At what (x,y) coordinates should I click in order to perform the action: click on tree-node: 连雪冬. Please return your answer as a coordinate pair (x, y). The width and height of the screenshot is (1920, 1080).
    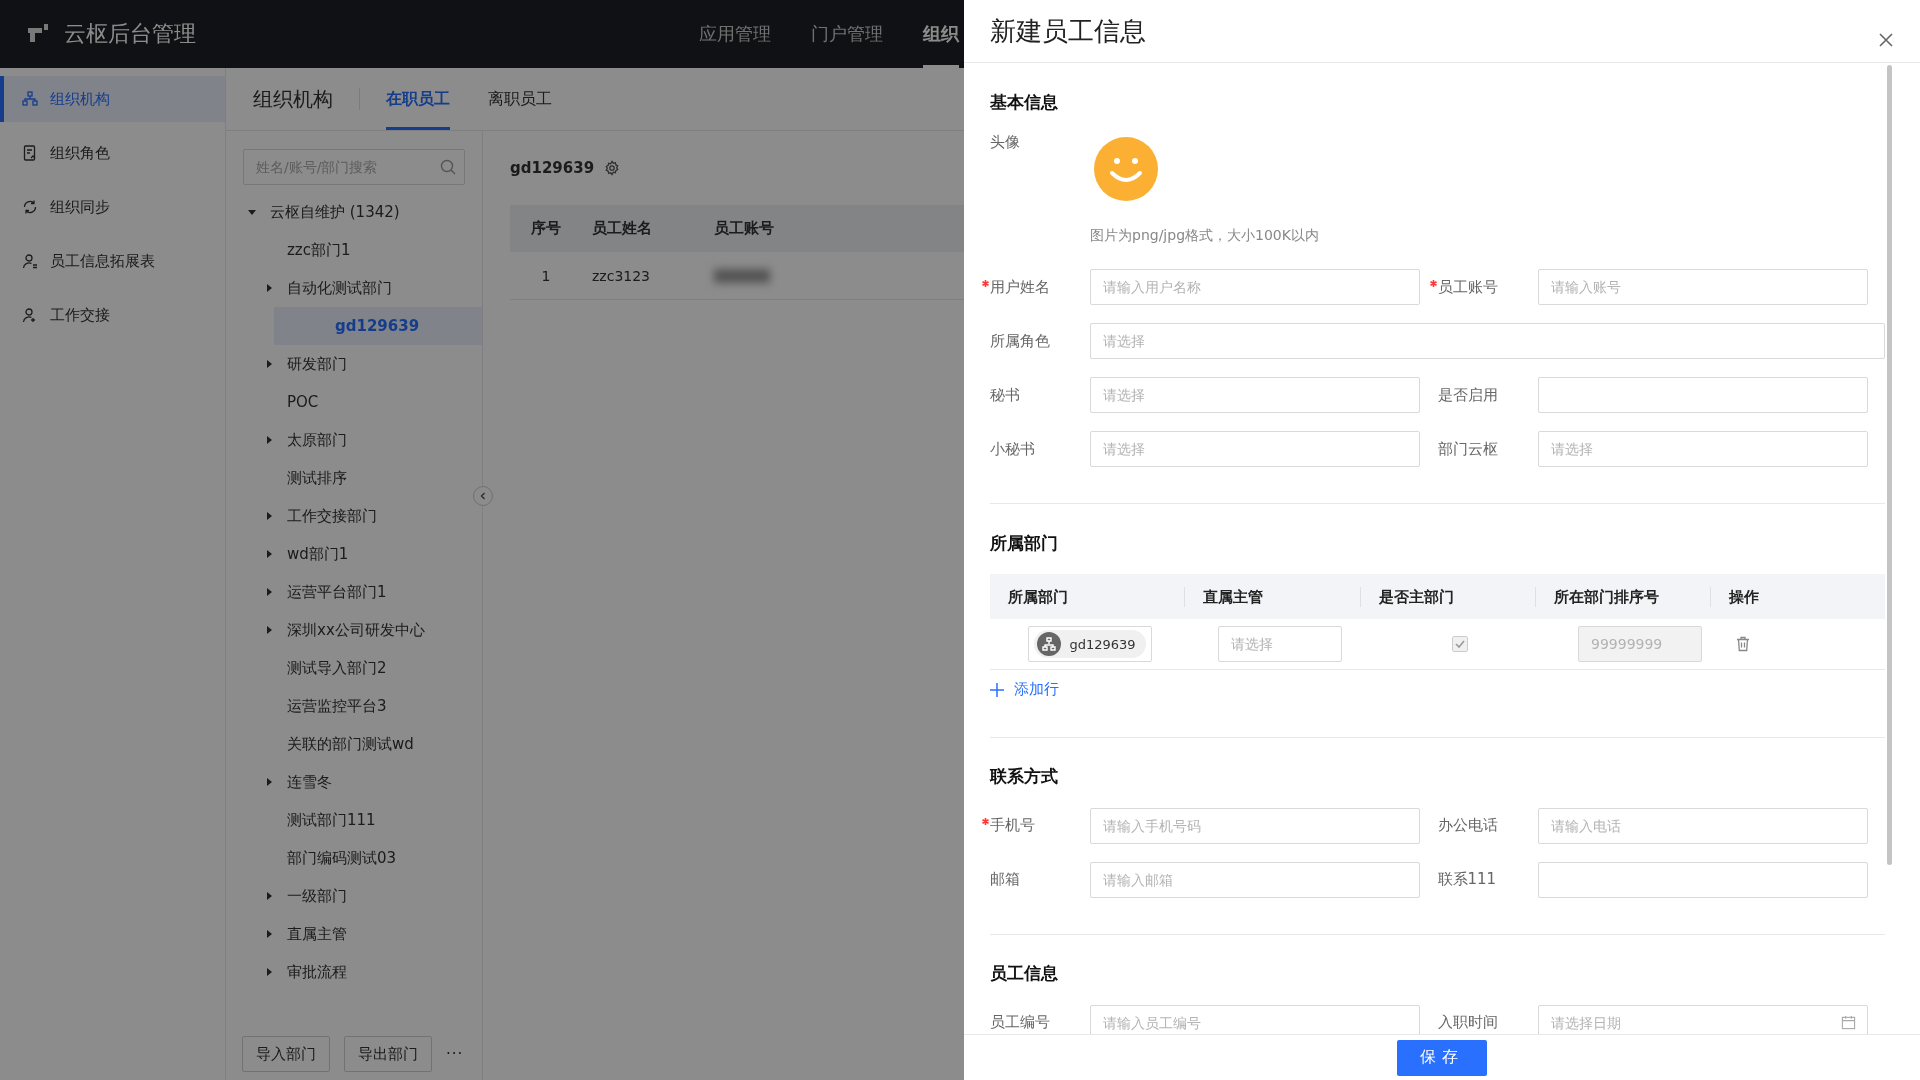
    Looking at the image, I should click on (354, 782).